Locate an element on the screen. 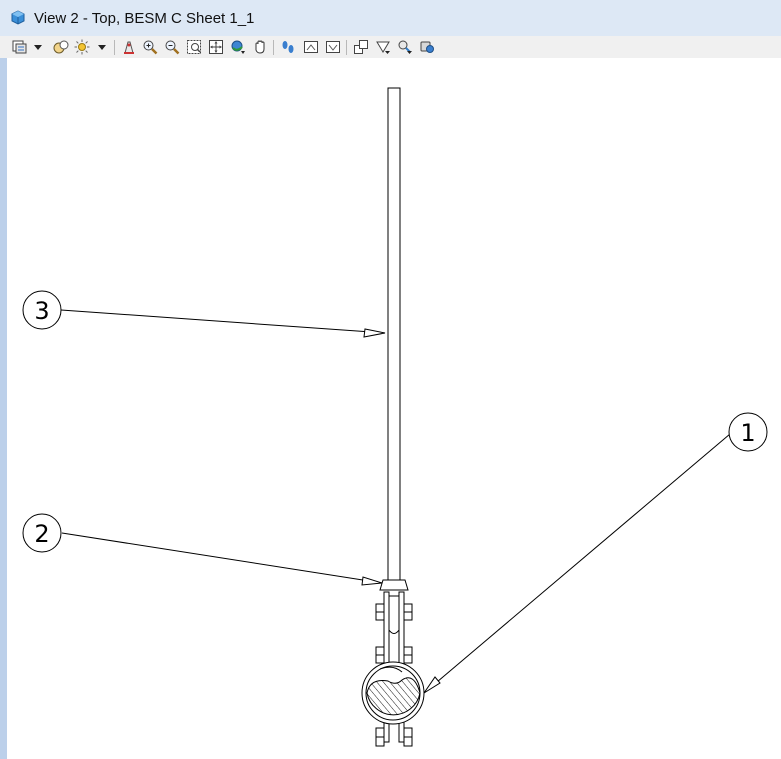  camera-settings-icon is located at coordinates (427, 47).